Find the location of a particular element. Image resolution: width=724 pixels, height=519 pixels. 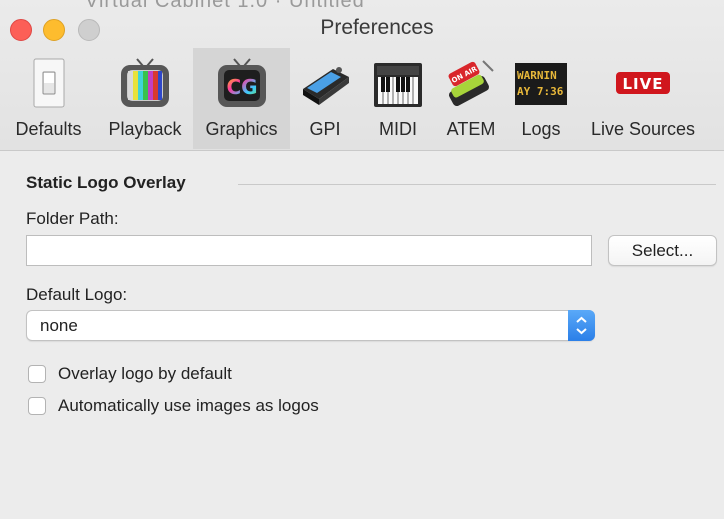

gpi-device-icon is located at coordinates (326, 86).